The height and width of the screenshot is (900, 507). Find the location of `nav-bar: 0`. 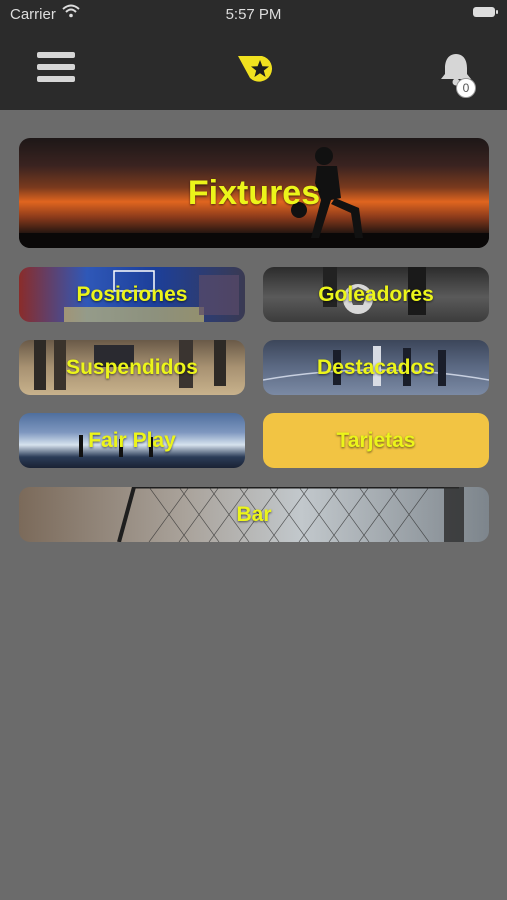

nav-bar: 0 is located at coordinates (253, 70).